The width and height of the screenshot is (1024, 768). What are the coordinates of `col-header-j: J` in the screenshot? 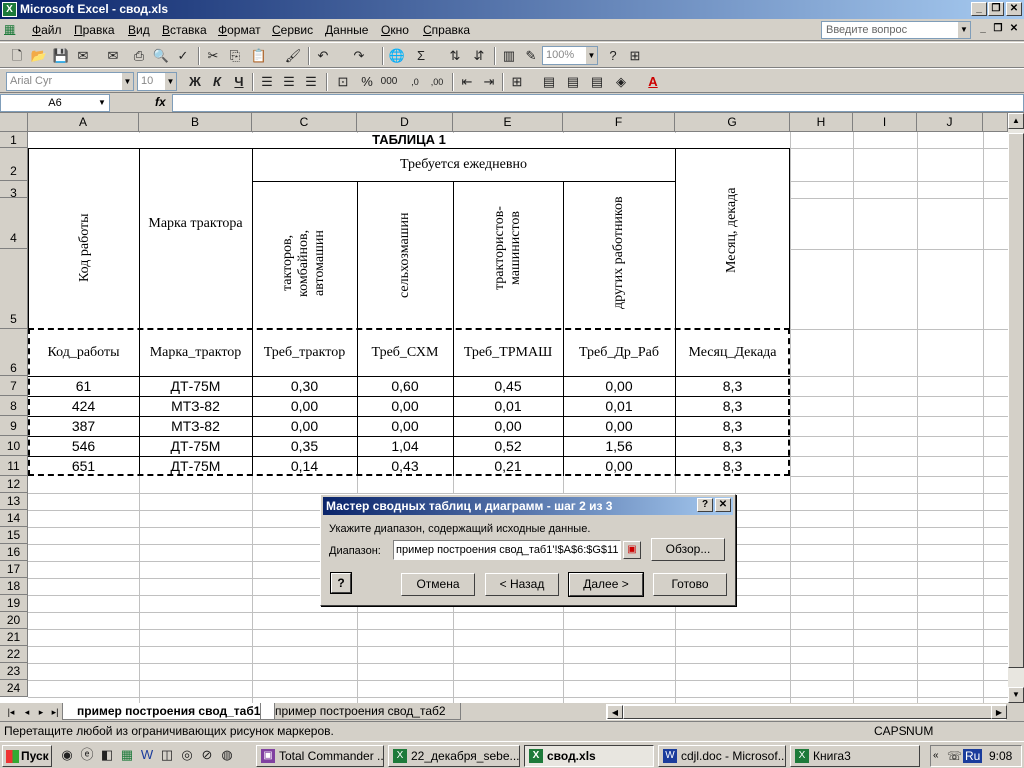 It's located at (950, 122).